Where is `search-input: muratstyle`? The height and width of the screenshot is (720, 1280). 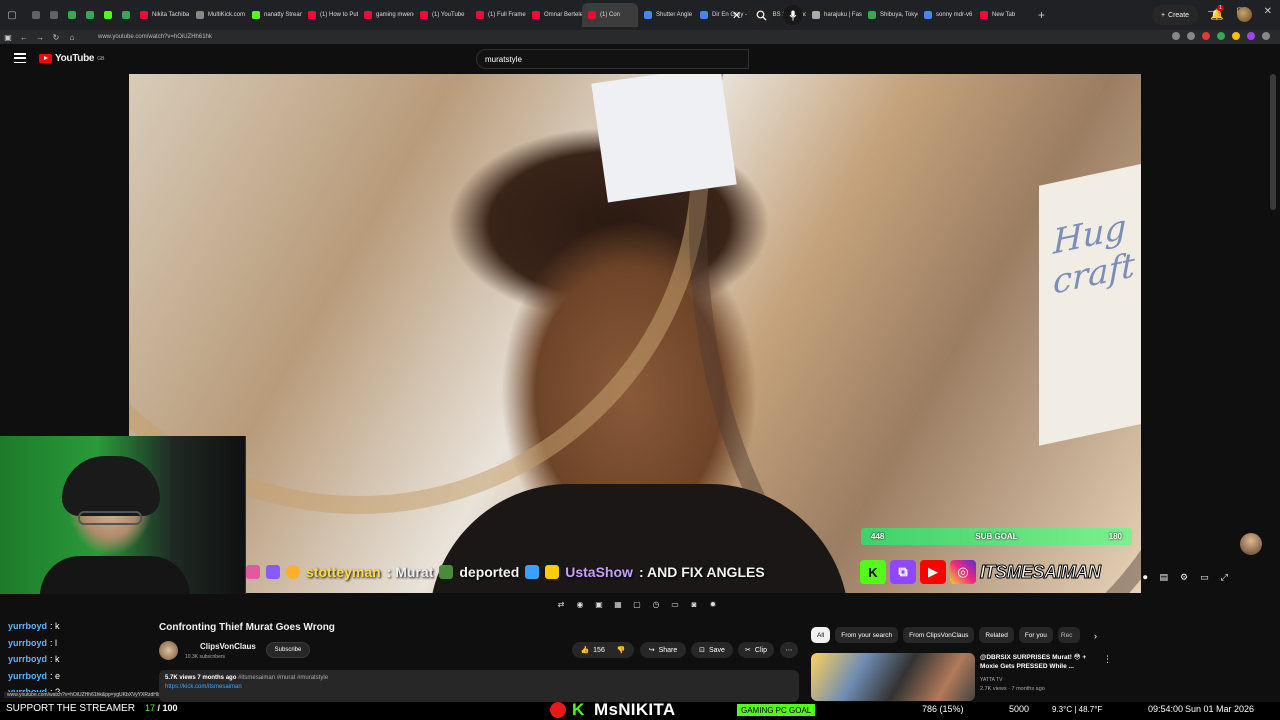
search-input: muratstyle is located at coordinates (612, 59).